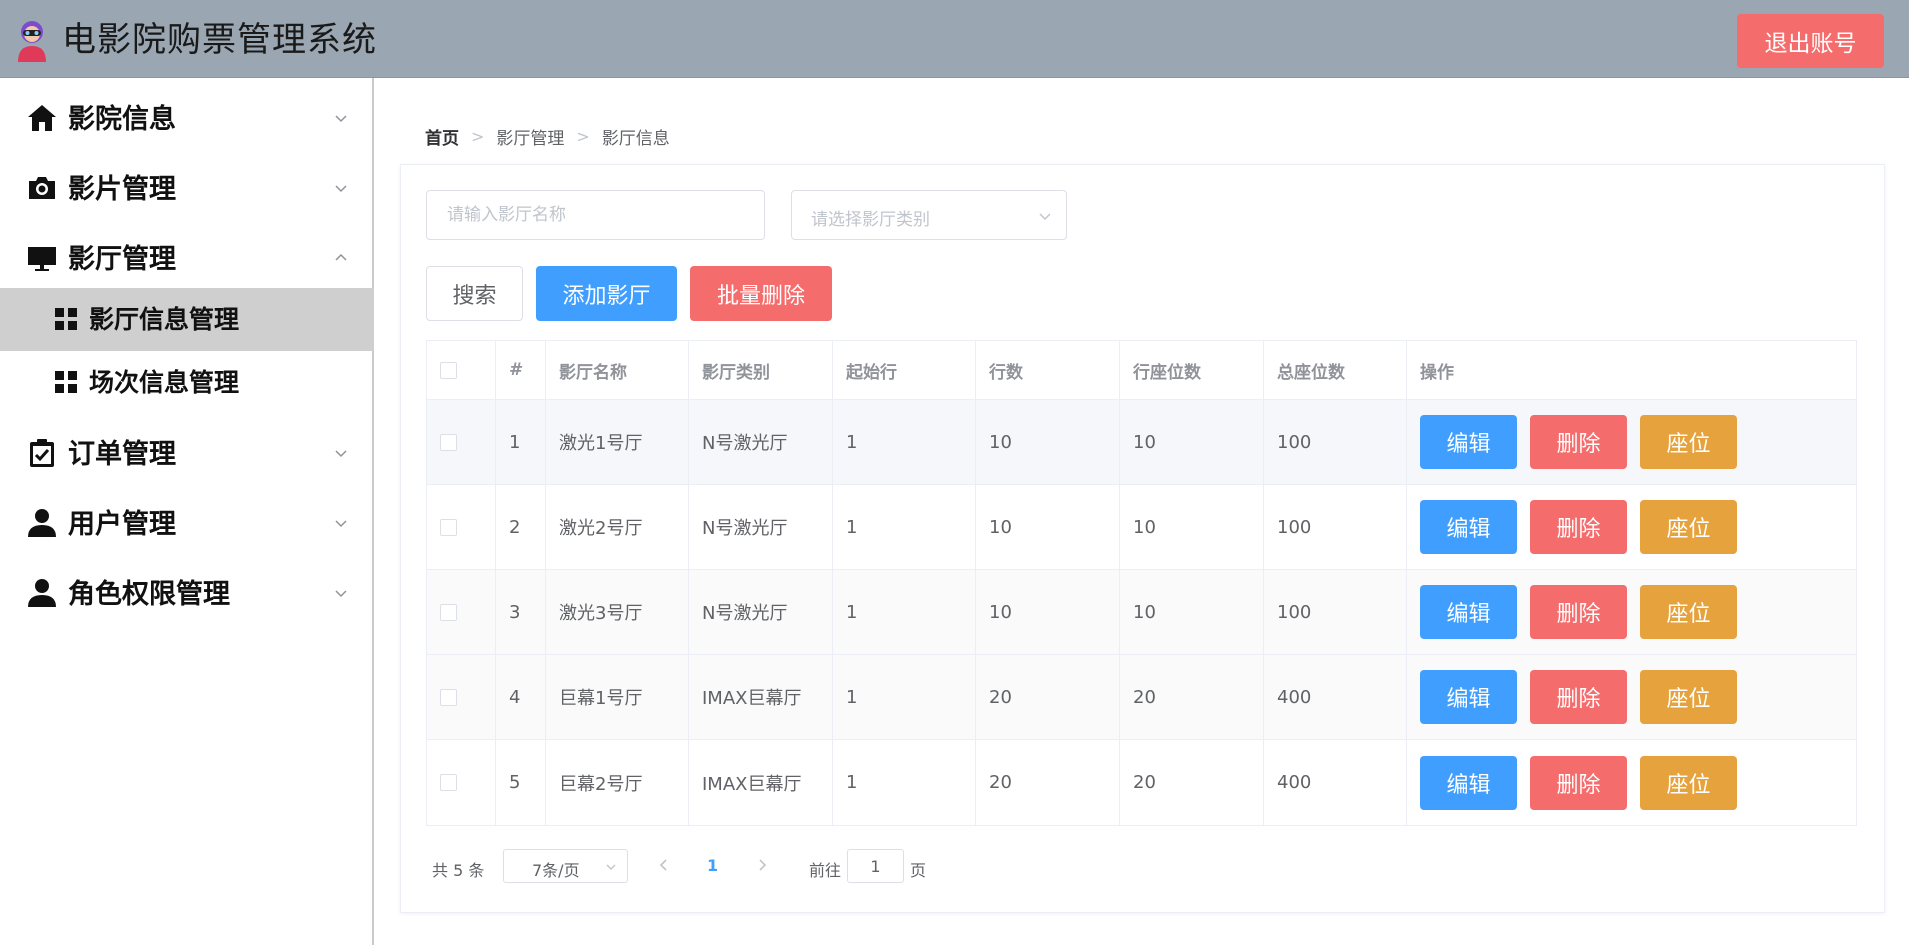 The height and width of the screenshot is (945, 1909). Describe the element at coordinates (617, 612) in the screenshot. I see `cell-name: 激光3号厅` at that location.